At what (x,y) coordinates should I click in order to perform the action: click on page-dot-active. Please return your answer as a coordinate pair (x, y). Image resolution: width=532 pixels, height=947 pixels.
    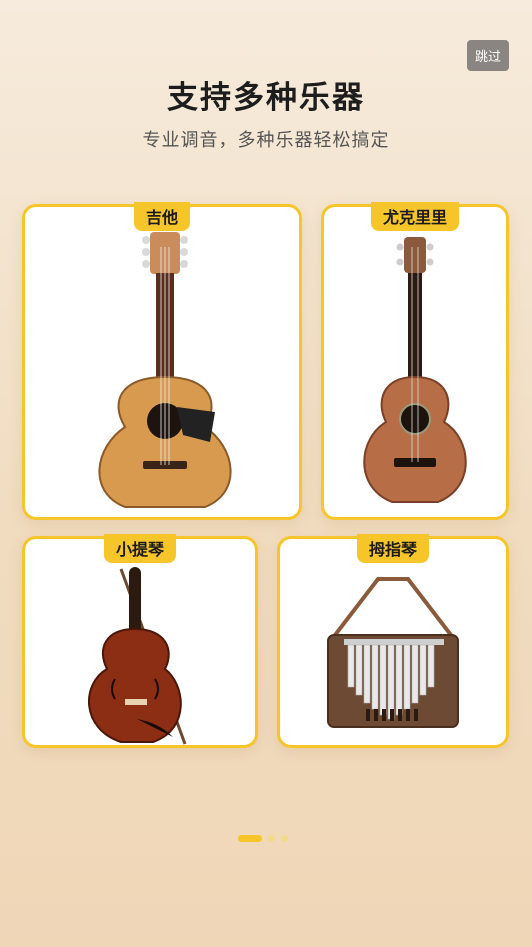
    Looking at the image, I should click on (250, 838).